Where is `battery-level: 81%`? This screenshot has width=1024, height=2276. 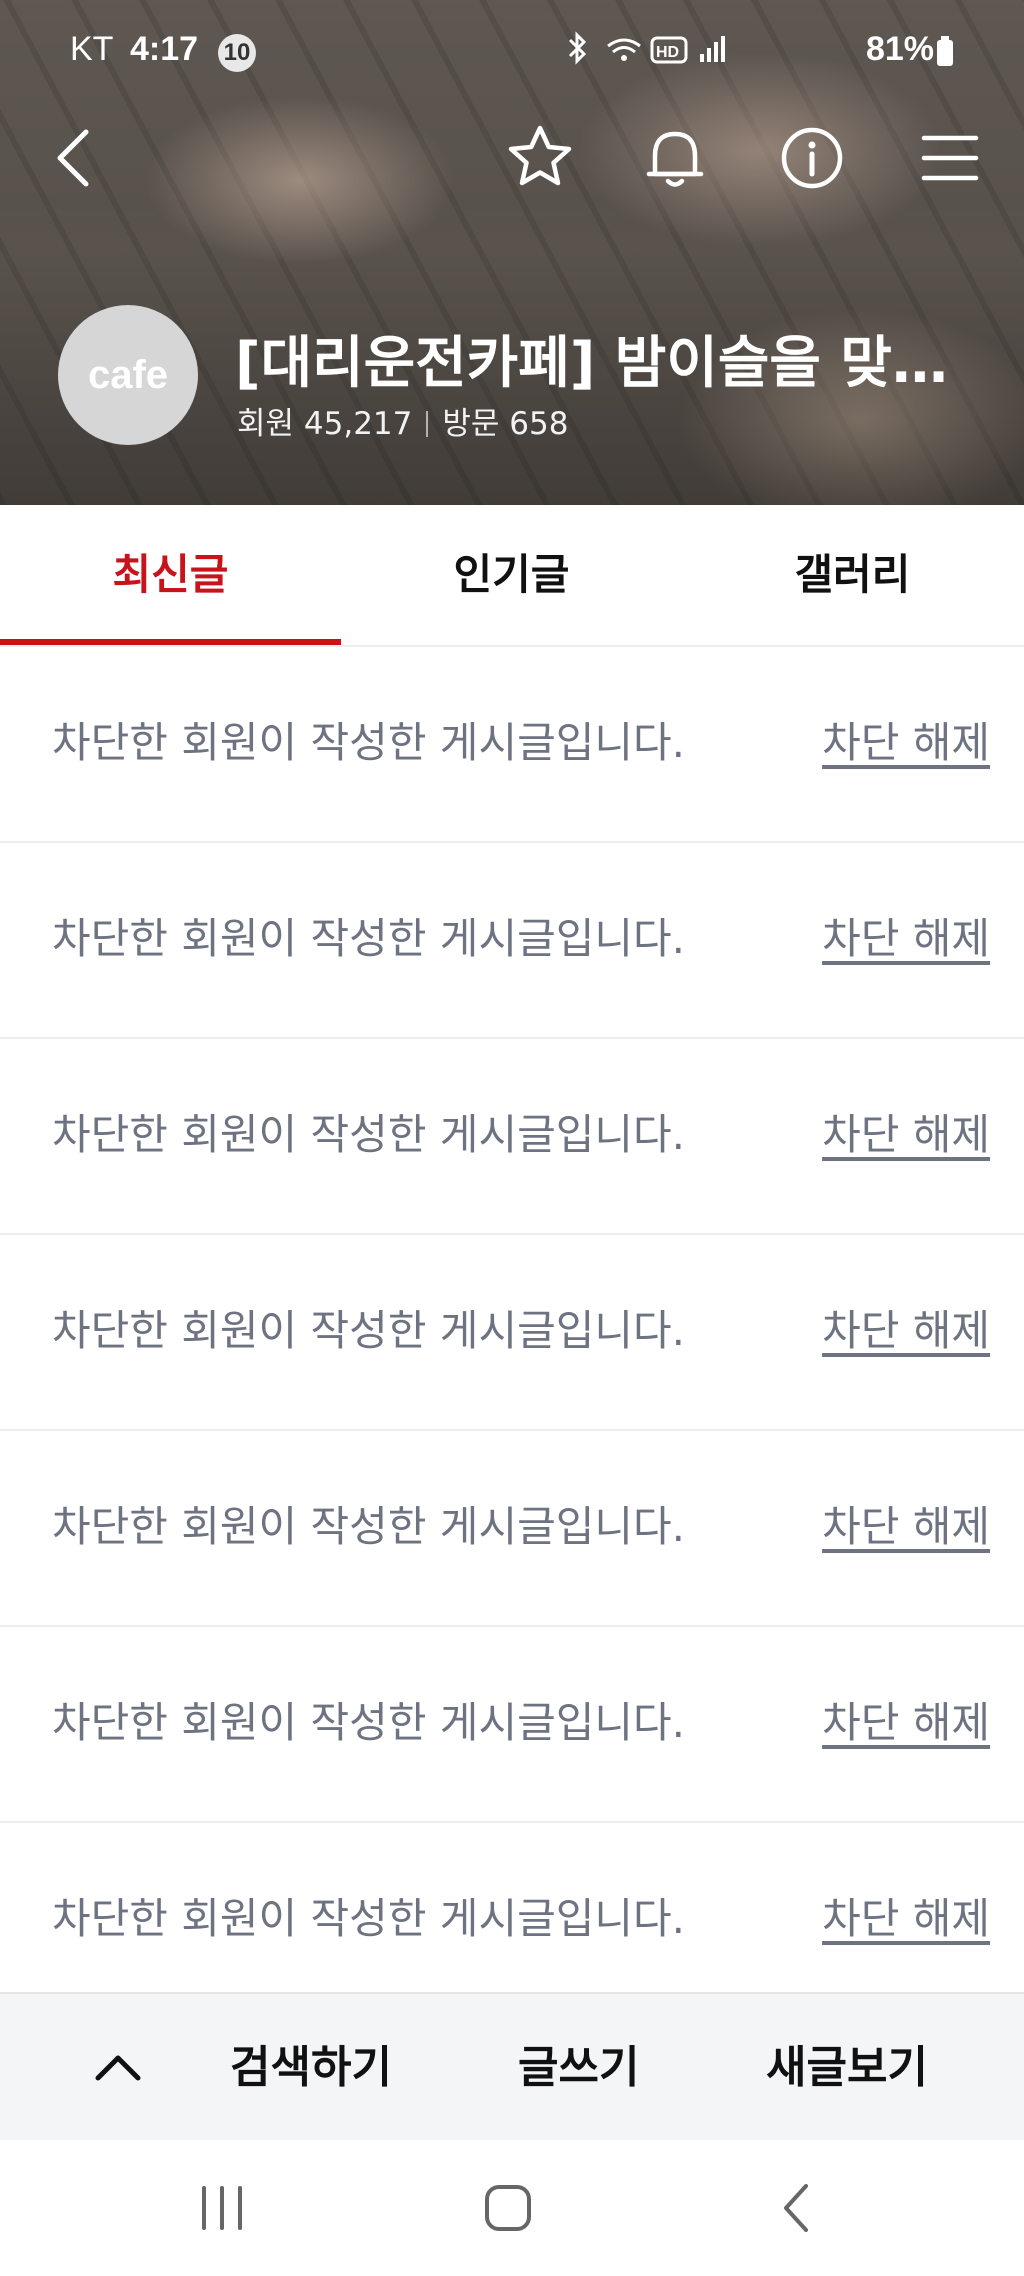
battery-level: 81% is located at coordinates (899, 49).